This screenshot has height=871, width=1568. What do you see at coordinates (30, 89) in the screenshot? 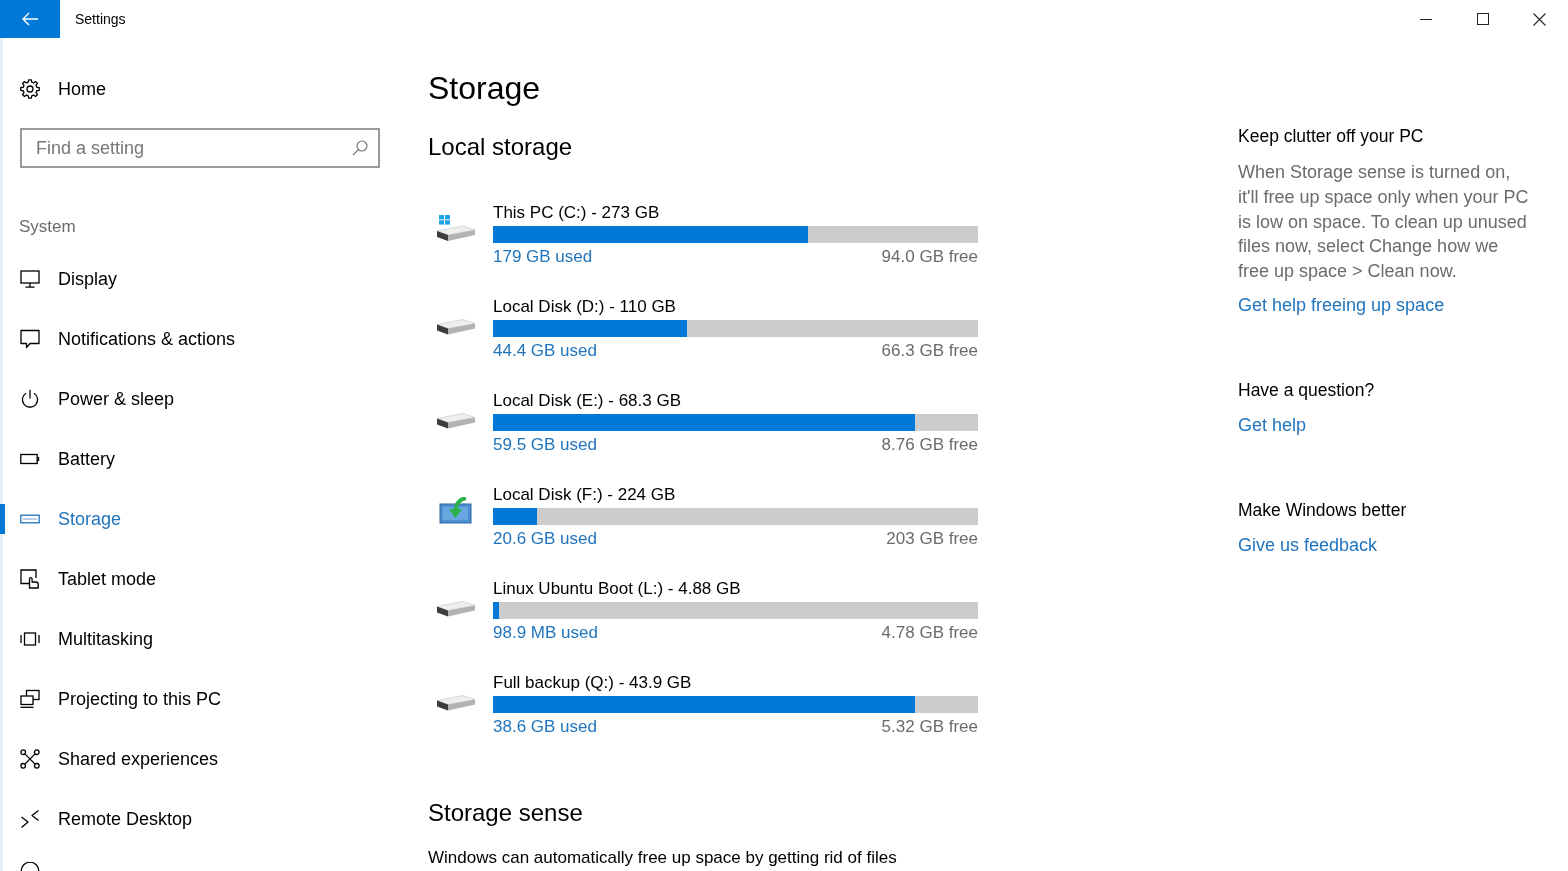
I see `gear-icon` at bounding box center [30, 89].